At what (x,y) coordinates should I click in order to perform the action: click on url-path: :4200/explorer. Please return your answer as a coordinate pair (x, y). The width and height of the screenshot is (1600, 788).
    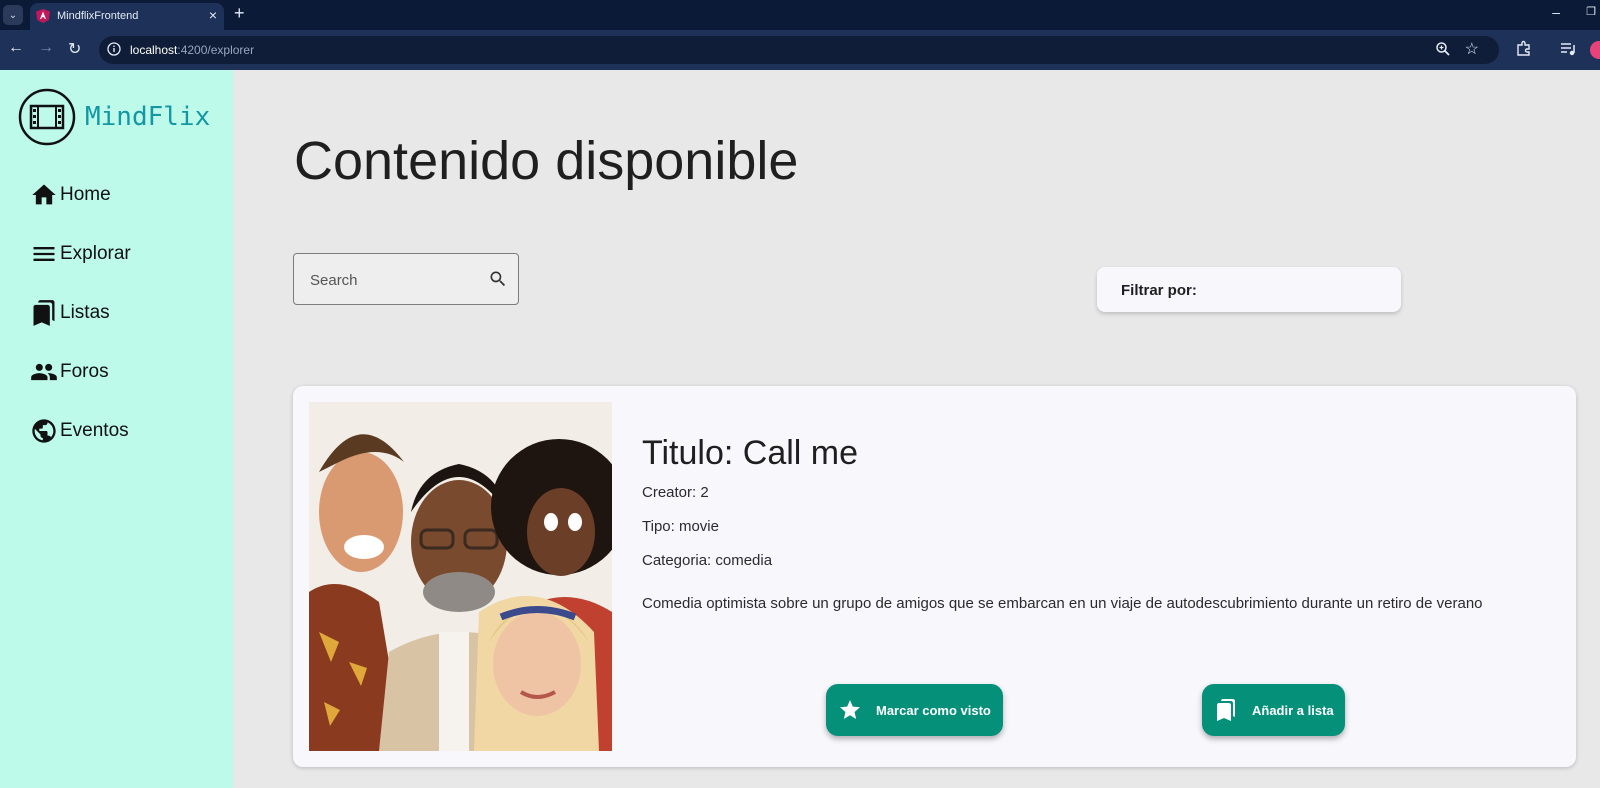
    Looking at the image, I should click on (216, 50).